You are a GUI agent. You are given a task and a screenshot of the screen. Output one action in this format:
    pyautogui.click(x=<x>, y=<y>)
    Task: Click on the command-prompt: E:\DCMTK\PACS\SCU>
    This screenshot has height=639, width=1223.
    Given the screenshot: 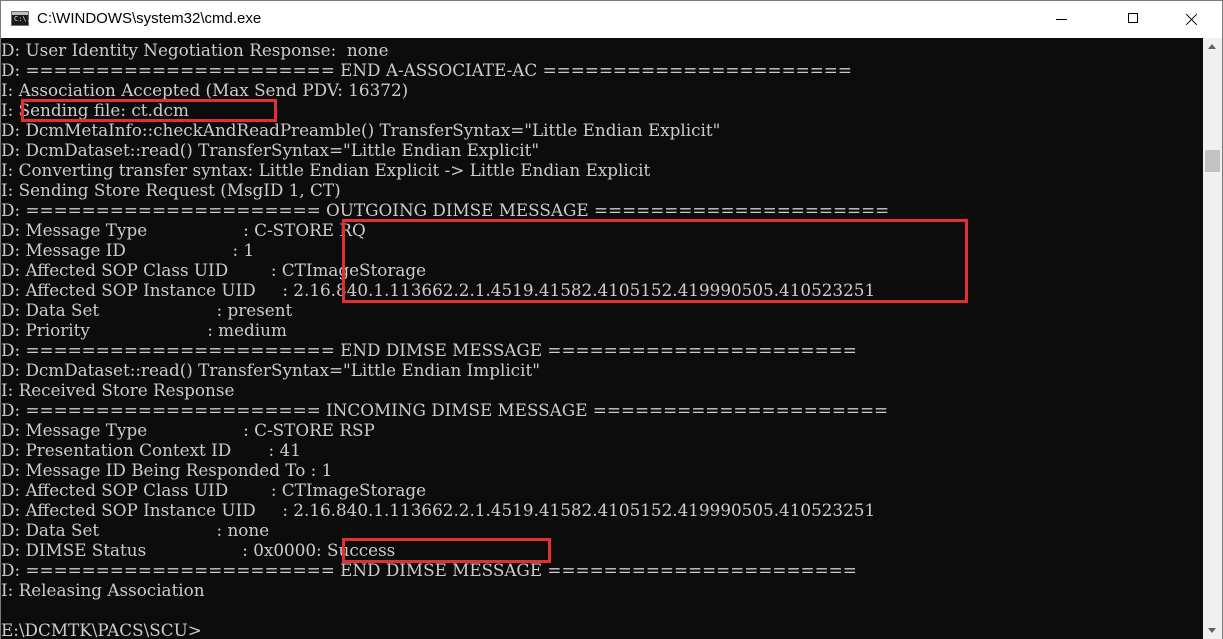 What is the action you would take?
    pyautogui.click(x=101, y=629)
    